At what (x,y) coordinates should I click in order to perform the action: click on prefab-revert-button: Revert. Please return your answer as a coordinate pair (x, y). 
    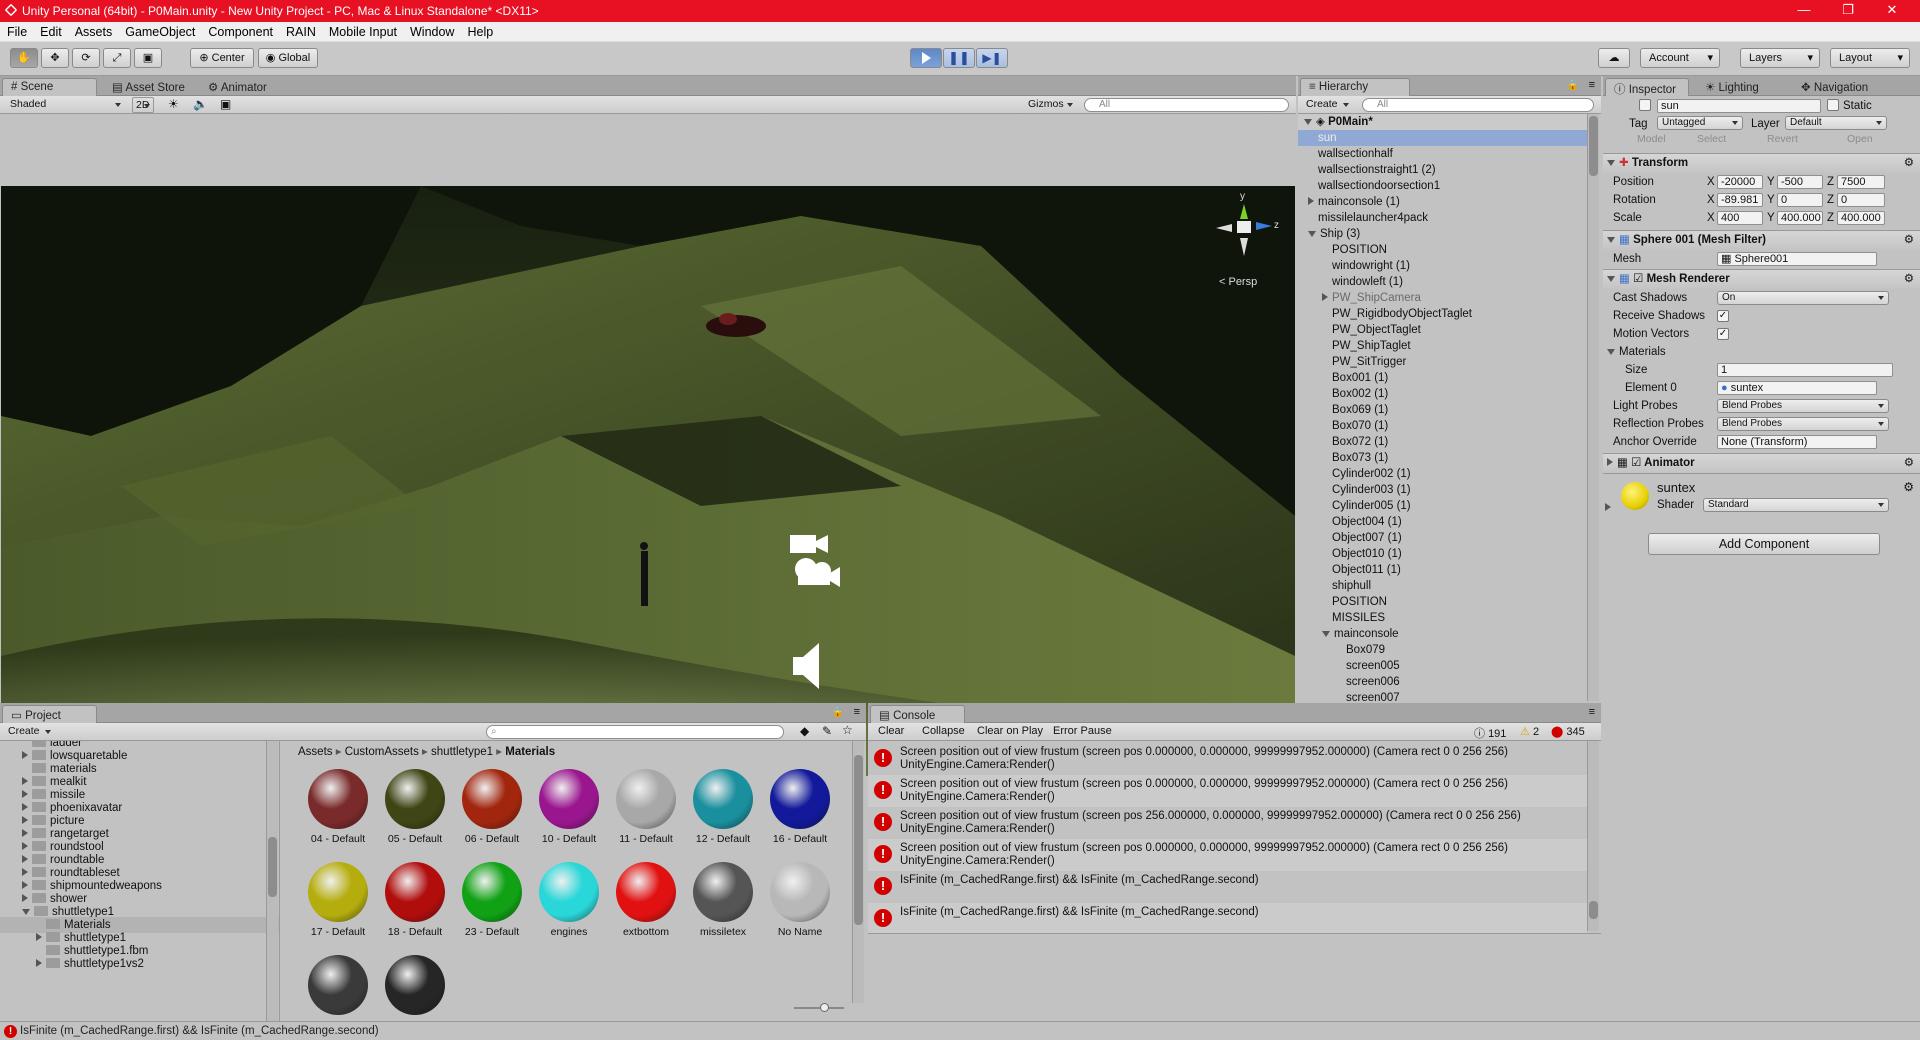
    Looking at the image, I should click on (1782, 139).